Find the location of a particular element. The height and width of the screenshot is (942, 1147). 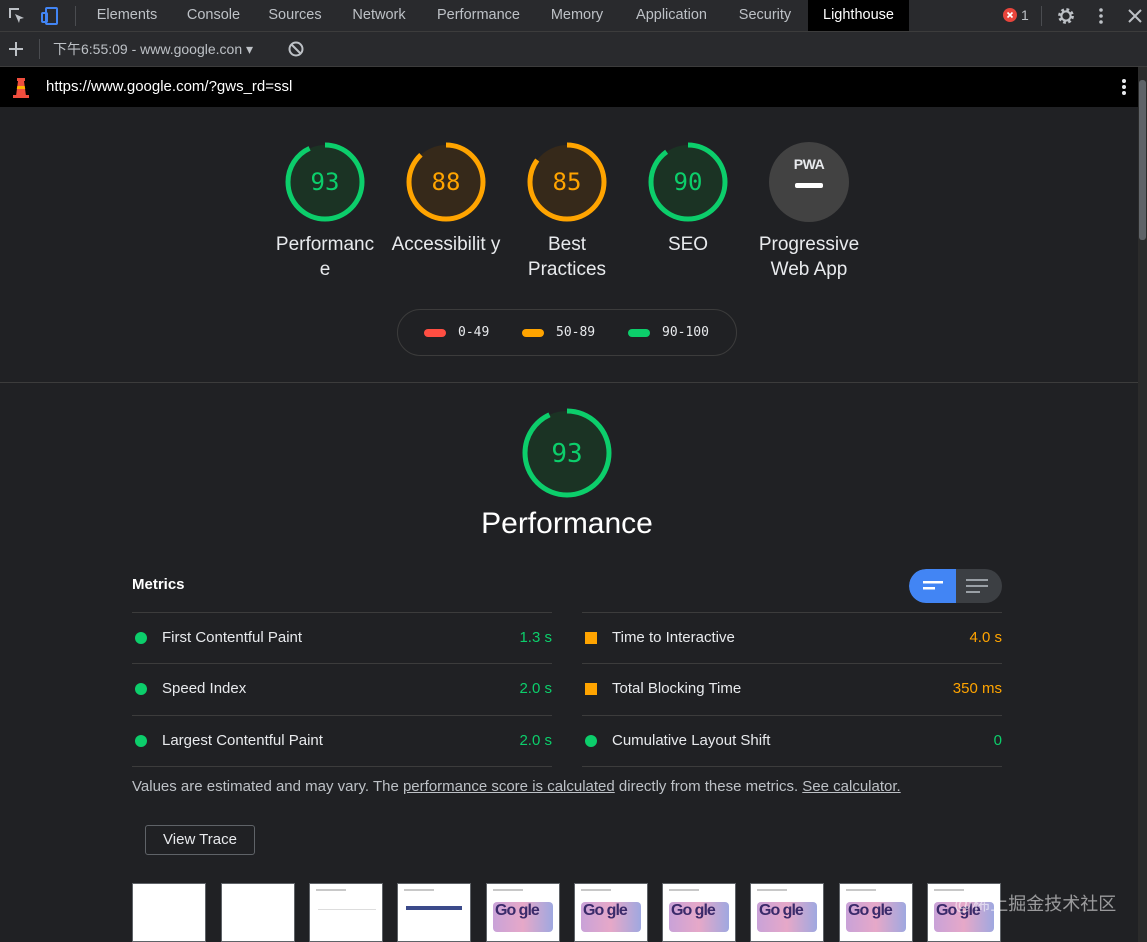

metric-cumulative-layout-shift: Cumulative Layout Shift 0 is located at coordinates (792, 740).